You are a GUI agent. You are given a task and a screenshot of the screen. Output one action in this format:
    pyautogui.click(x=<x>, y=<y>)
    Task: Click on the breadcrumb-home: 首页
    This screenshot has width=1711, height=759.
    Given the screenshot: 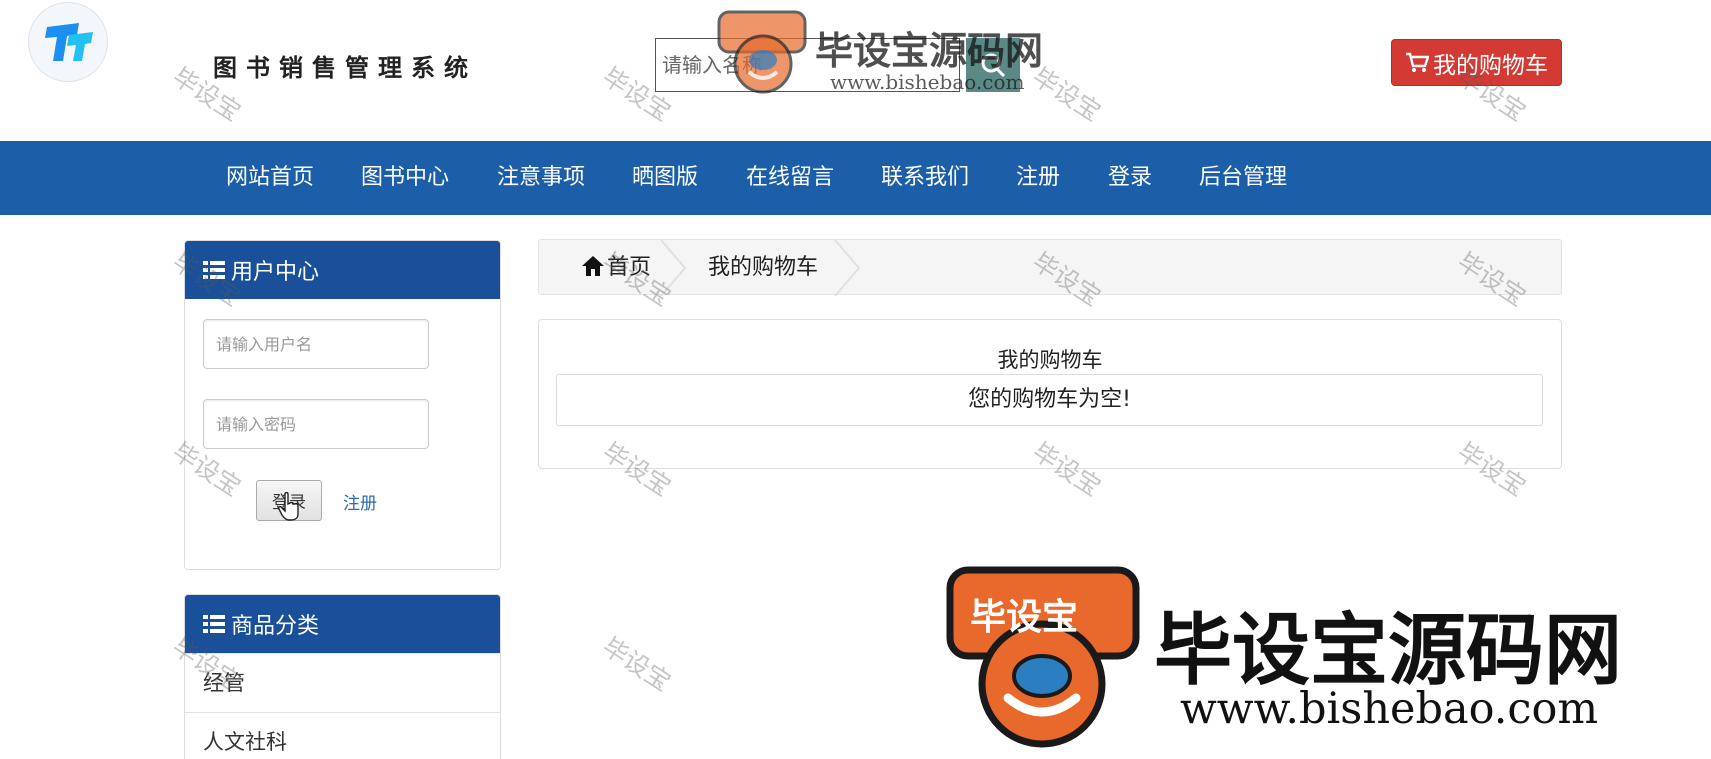 What is the action you would take?
    pyautogui.click(x=629, y=268)
    